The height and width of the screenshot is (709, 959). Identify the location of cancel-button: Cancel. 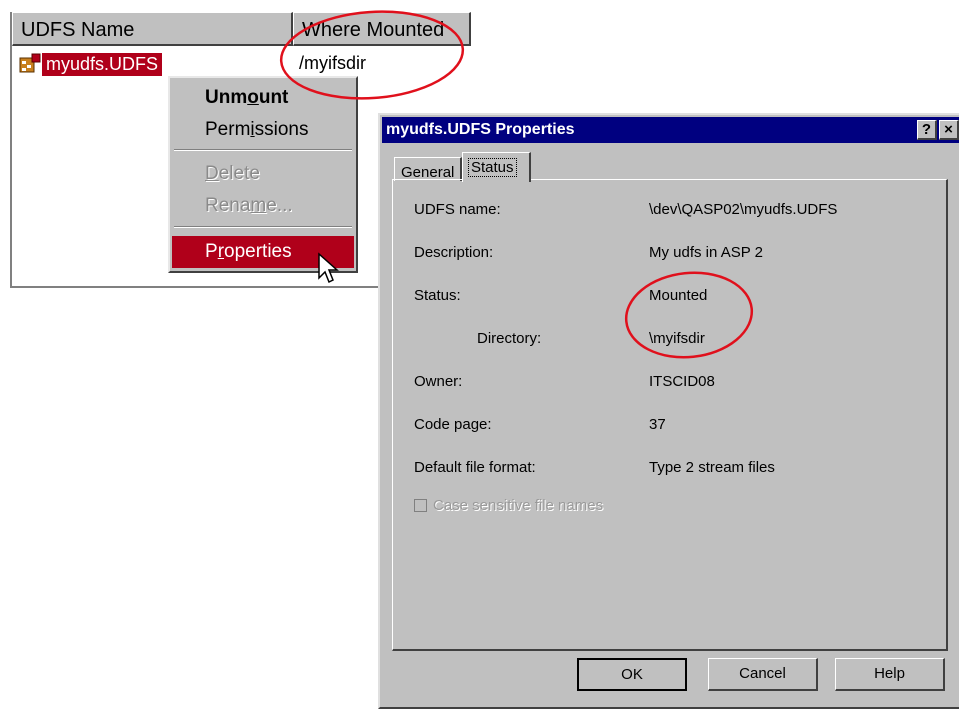
(763, 674).